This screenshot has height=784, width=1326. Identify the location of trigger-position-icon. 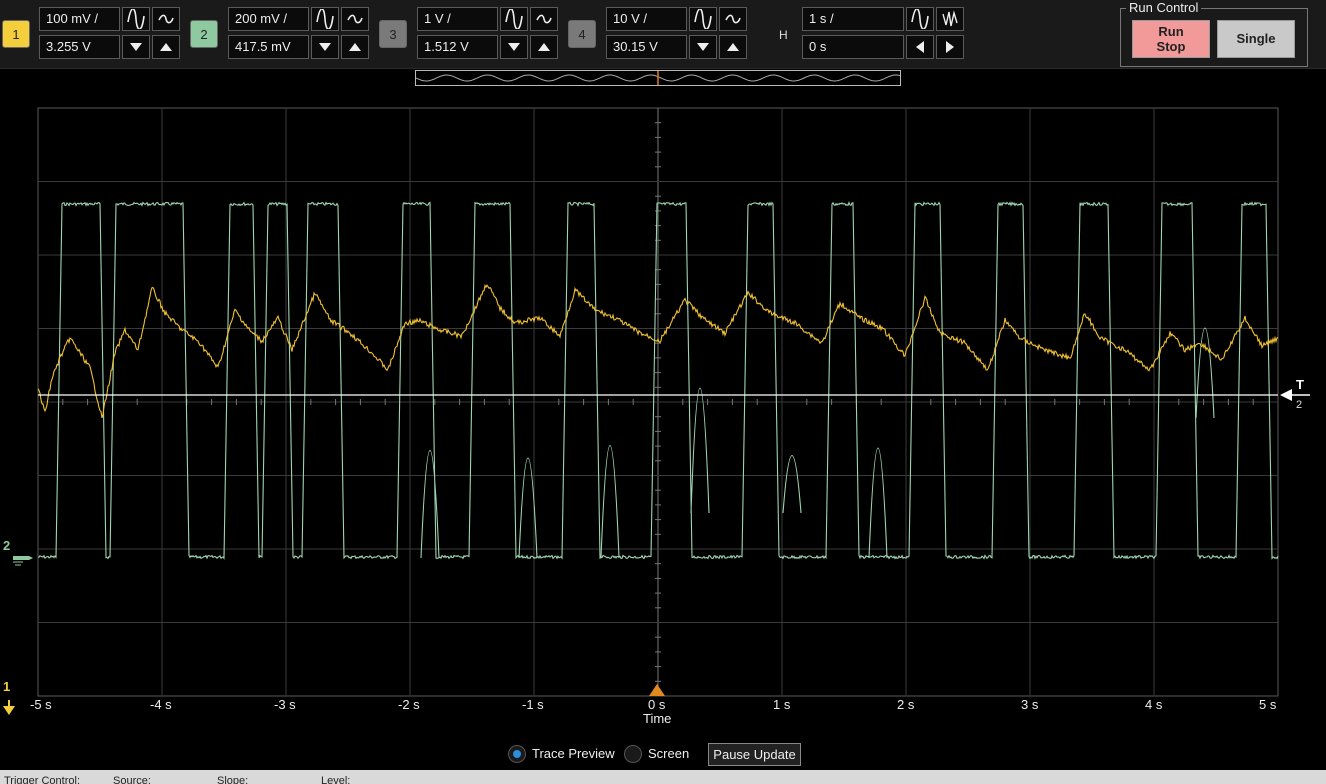
(657, 690).